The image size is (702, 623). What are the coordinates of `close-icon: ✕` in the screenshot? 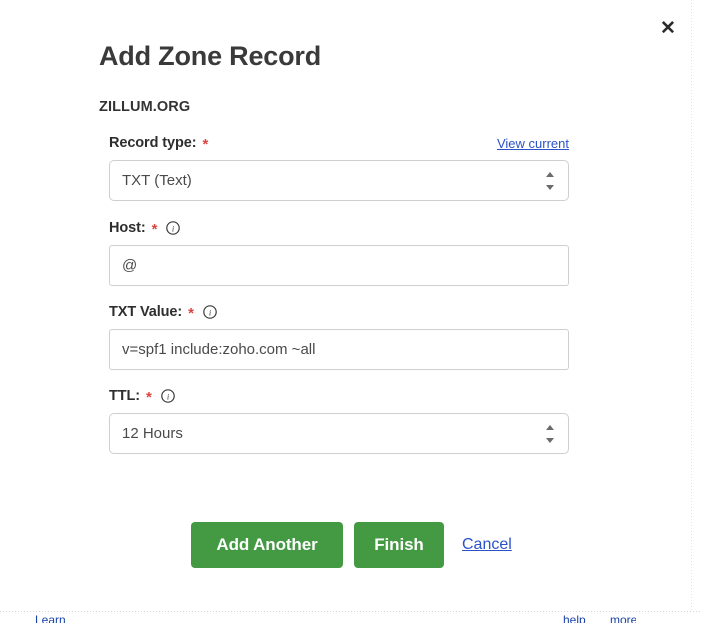 It's located at (668, 28).